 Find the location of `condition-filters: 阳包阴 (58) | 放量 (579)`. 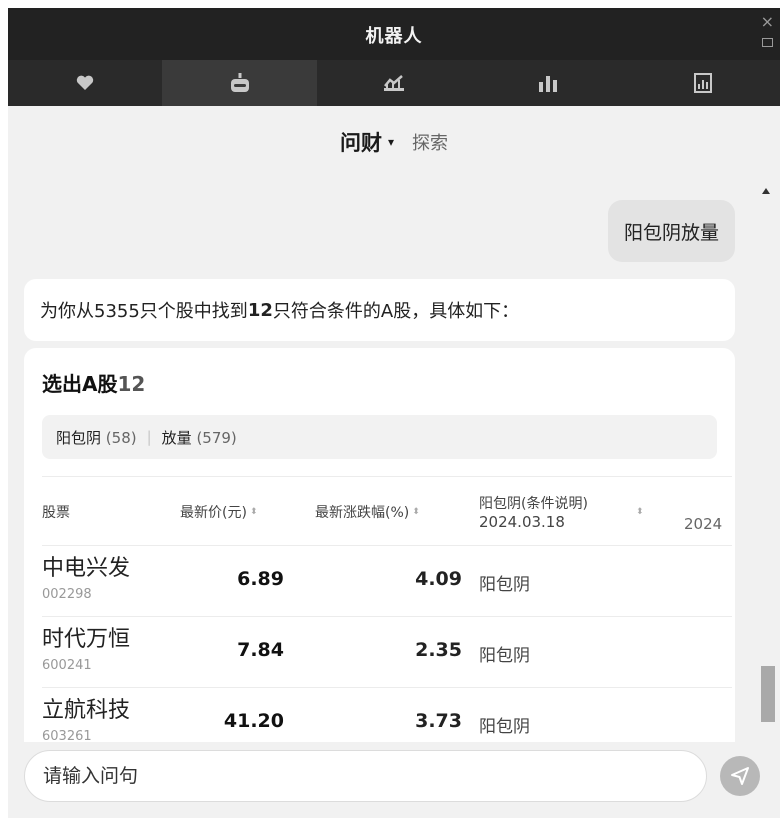

condition-filters: 阳包阴 (58) | 放量 (579) is located at coordinates (379, 437).